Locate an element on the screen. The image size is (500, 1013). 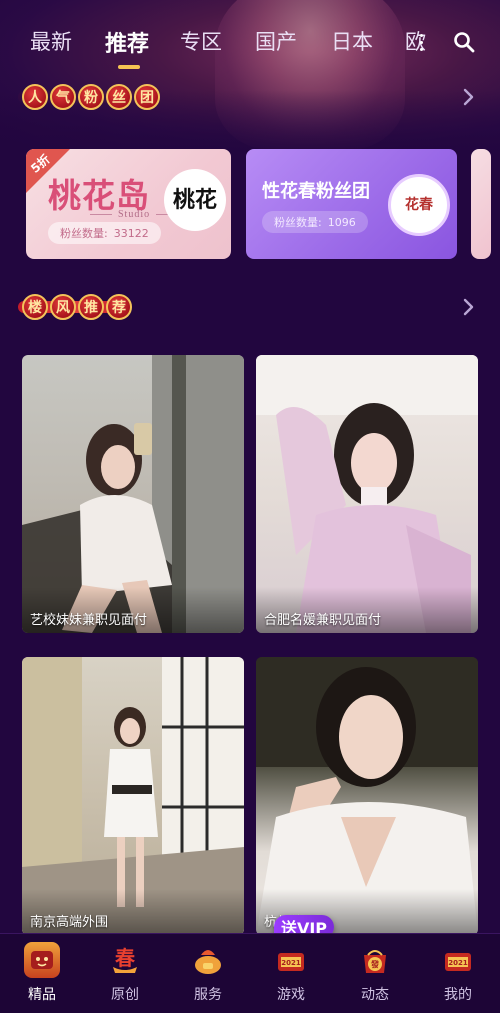
photo-caption: 艺校妹妹兼职见面付 is located at coordinates (89, 620).